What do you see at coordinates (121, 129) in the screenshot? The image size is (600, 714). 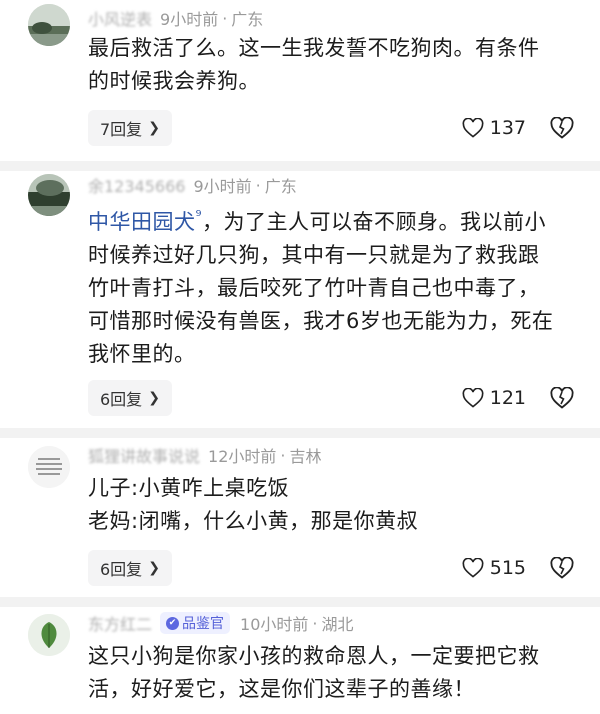 I see `replies-label: 7回复` at bounding box center [121, 129].